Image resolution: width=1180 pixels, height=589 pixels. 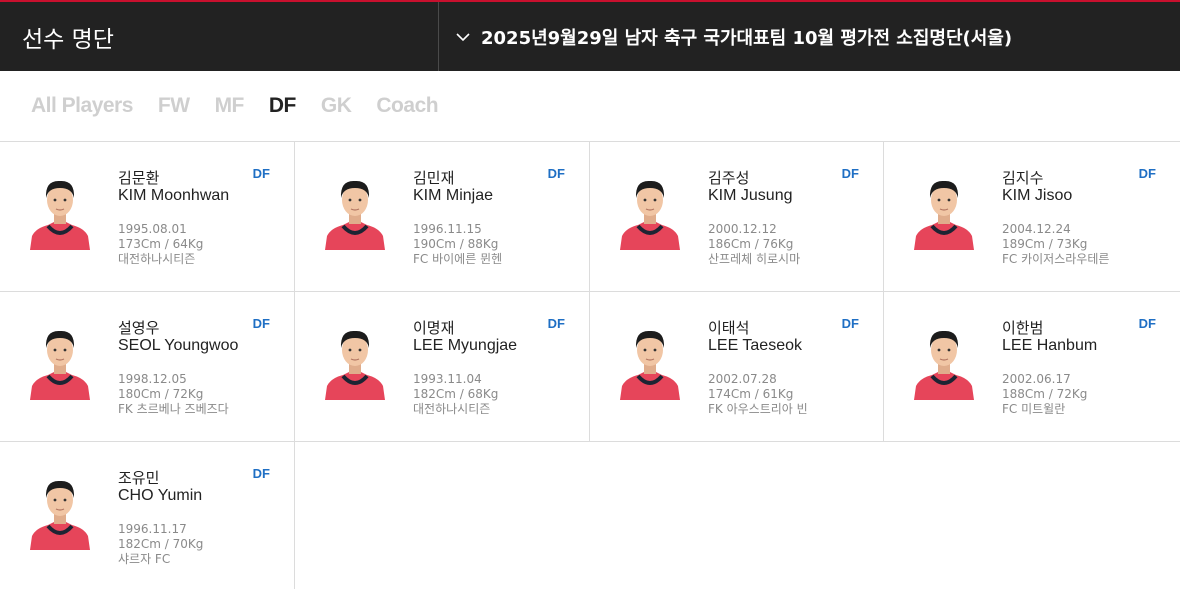 What do you see at coordinates (1045, 244) in the screenshot?
I see `player-height-weight: 189Cm / 73Kg` at bounding box center [1045, 244].